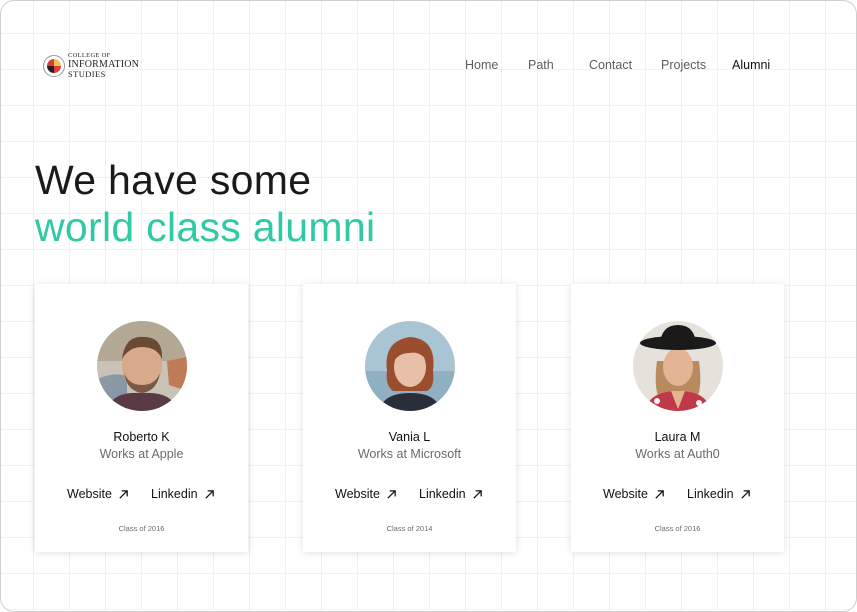 The image size is (857, 612). I want to click on alumni-role: Works at Apple, so click(141, 454).